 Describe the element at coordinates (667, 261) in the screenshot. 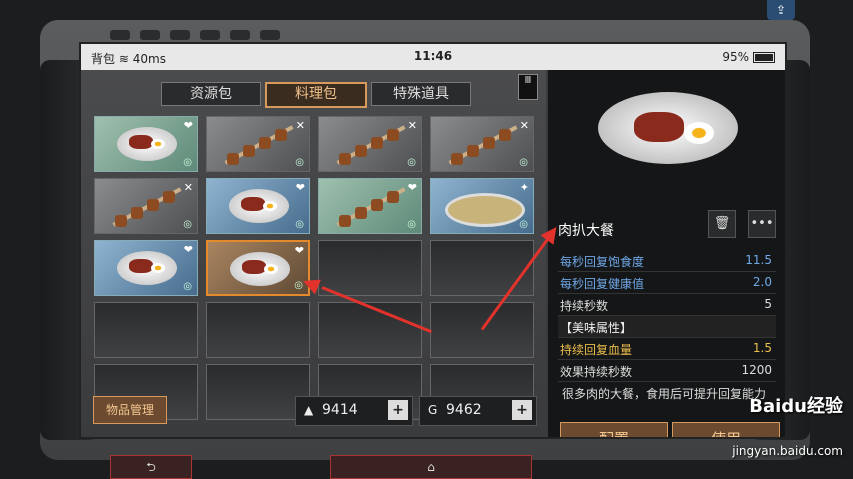

I see `stat-row: 每秒回复饱食度 11.5` at that location.